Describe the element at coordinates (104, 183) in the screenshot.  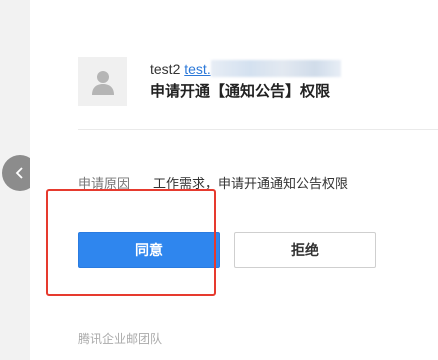
I see `reason-label: 申请原因` at that location.